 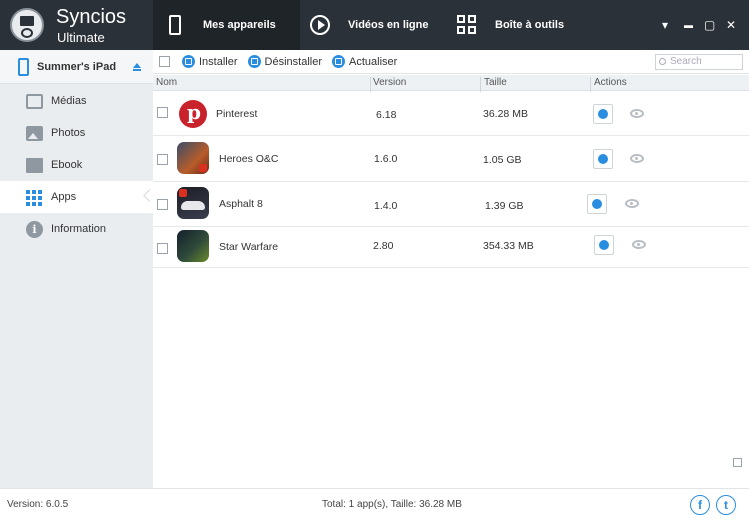 What do you see at coordinates (530, 25) in the screenshot?
I see `tab-label: Boîte à outils` at bounding box center [530, 25].